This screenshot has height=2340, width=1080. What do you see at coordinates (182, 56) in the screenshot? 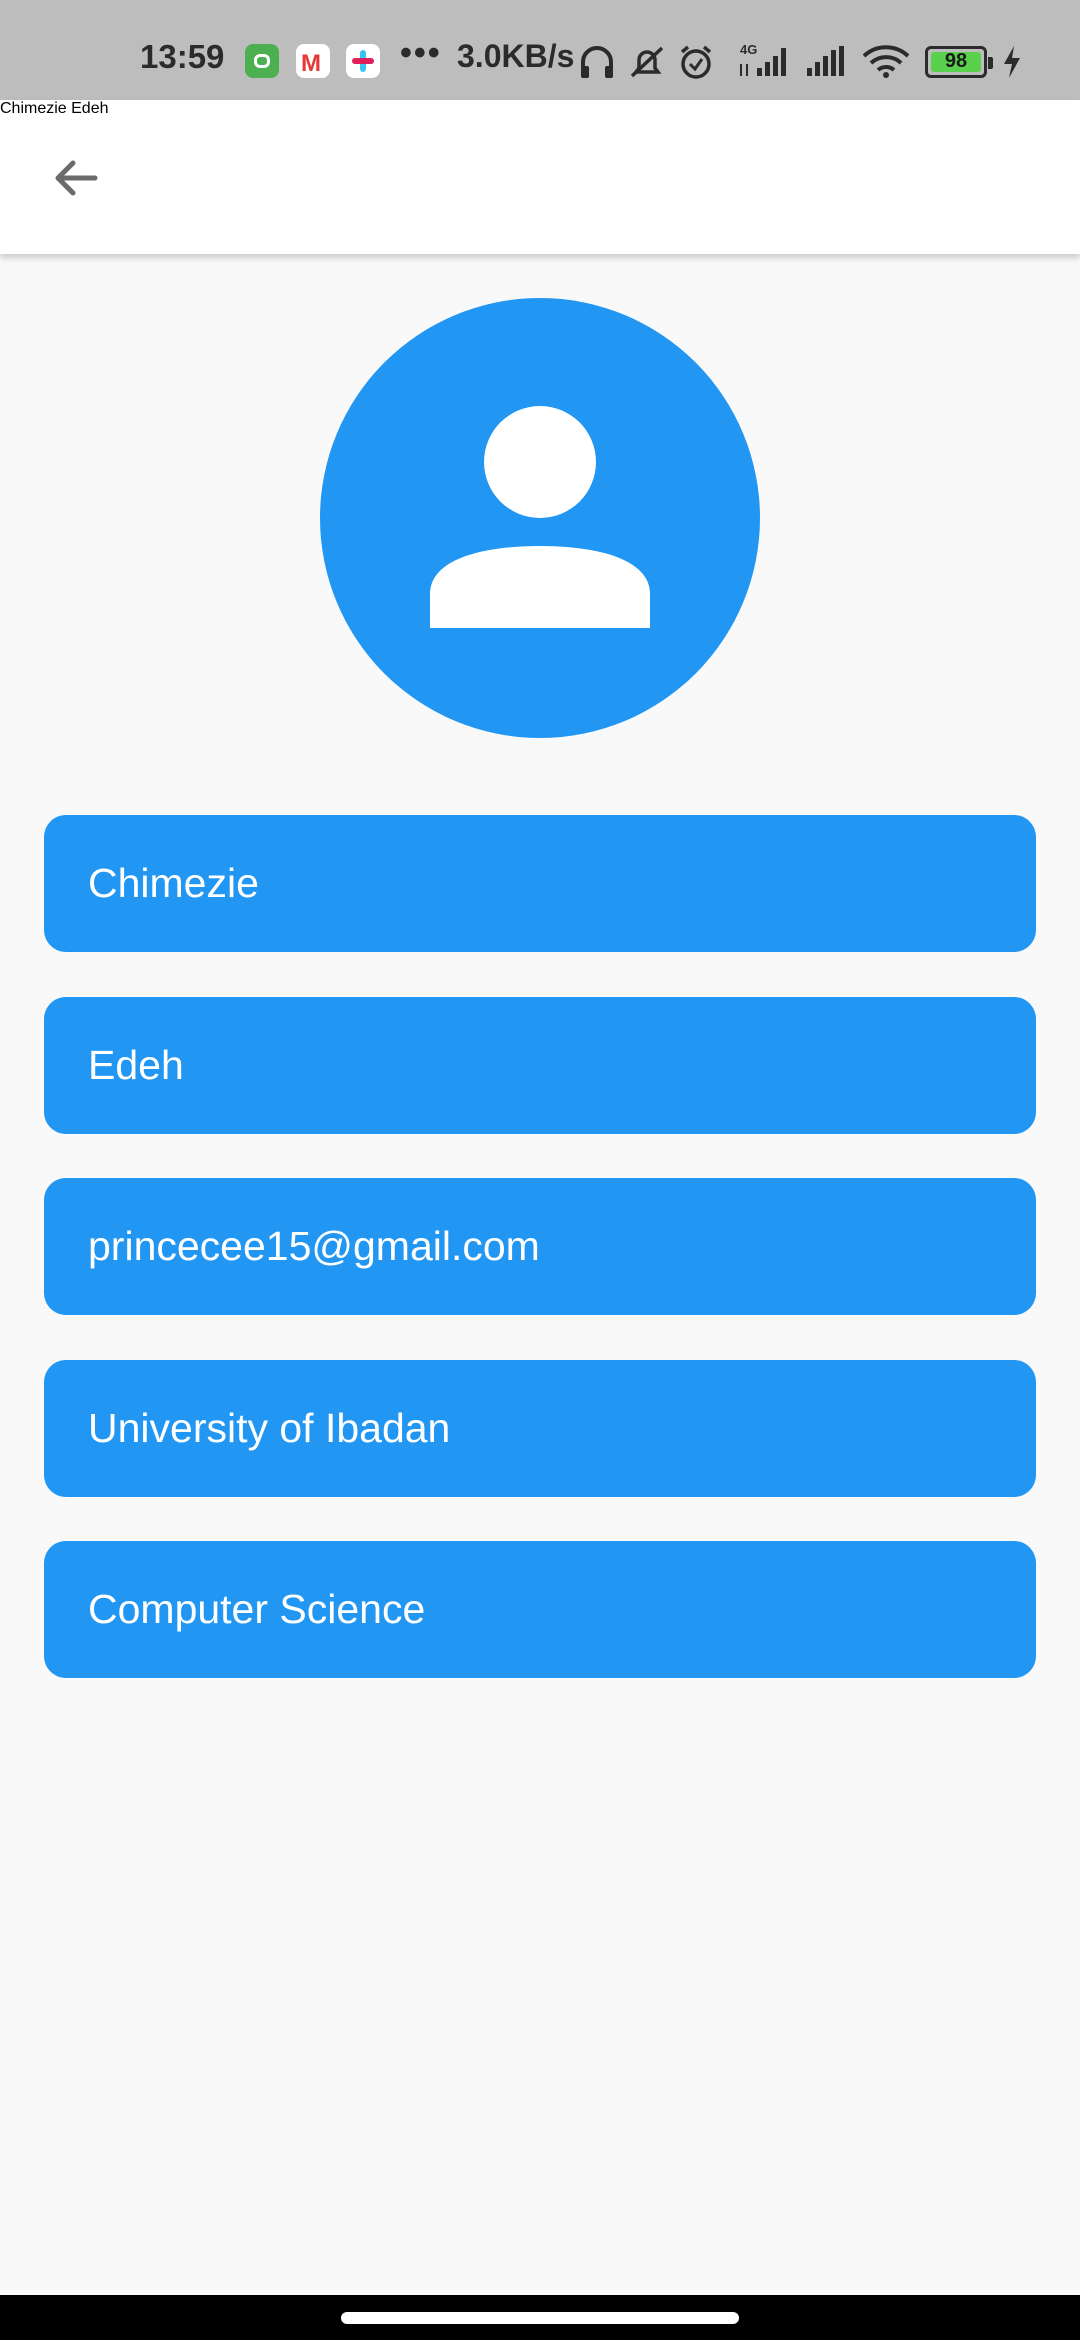
I see `status-time: 13:59` at bounding box center [182, 56].